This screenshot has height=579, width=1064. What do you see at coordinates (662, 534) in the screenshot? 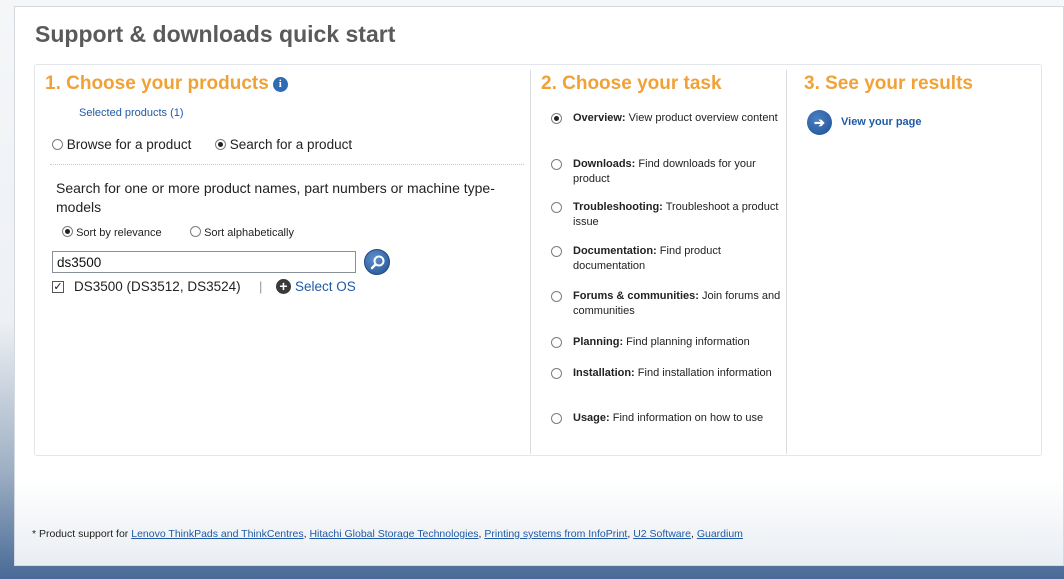
I see `footer-link-u2: U2 Software` at bounding box center [662, 534].